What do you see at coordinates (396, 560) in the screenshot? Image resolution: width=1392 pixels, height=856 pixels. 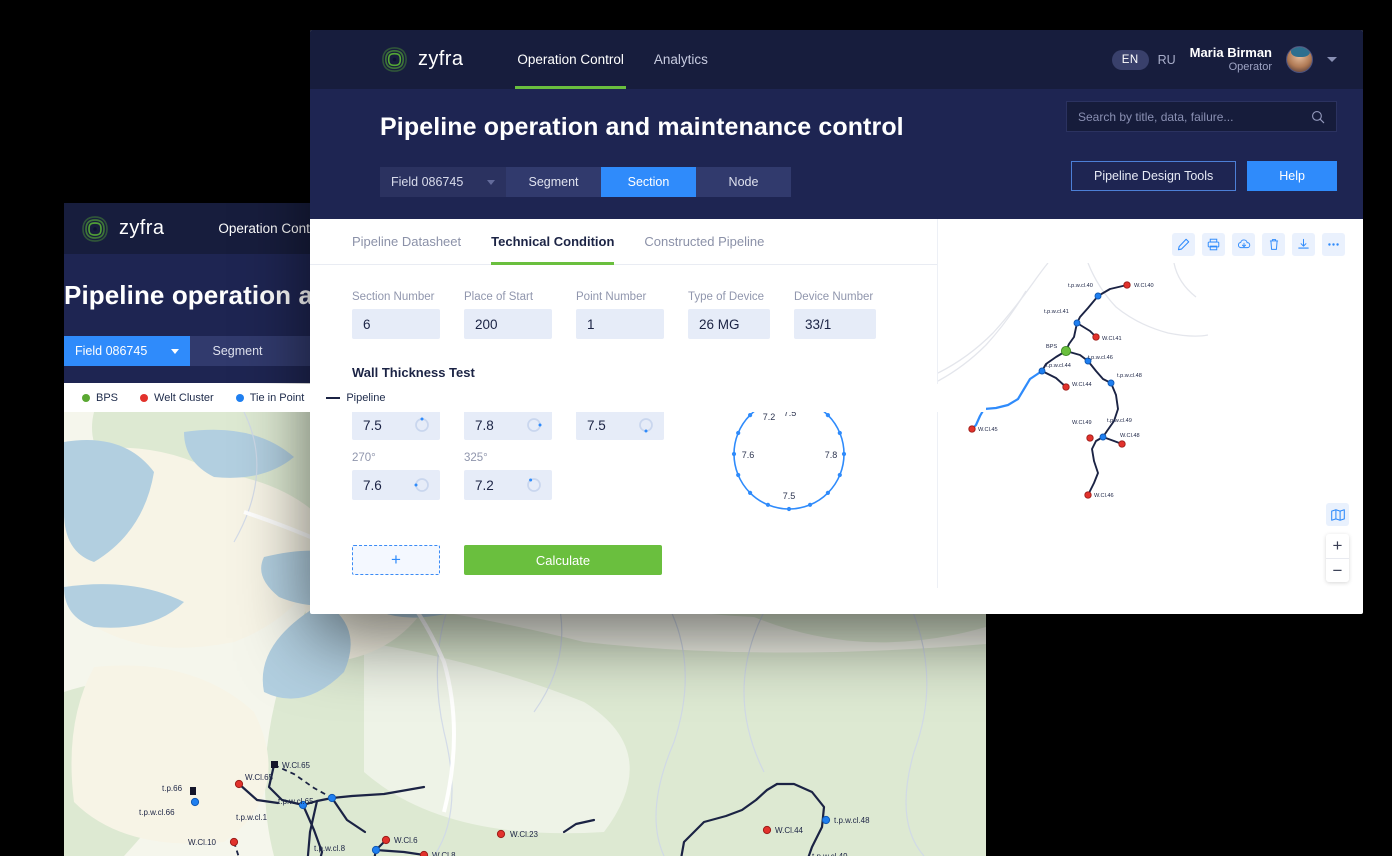 I see `add-reading-button: +` at bounding box center [396, 560].